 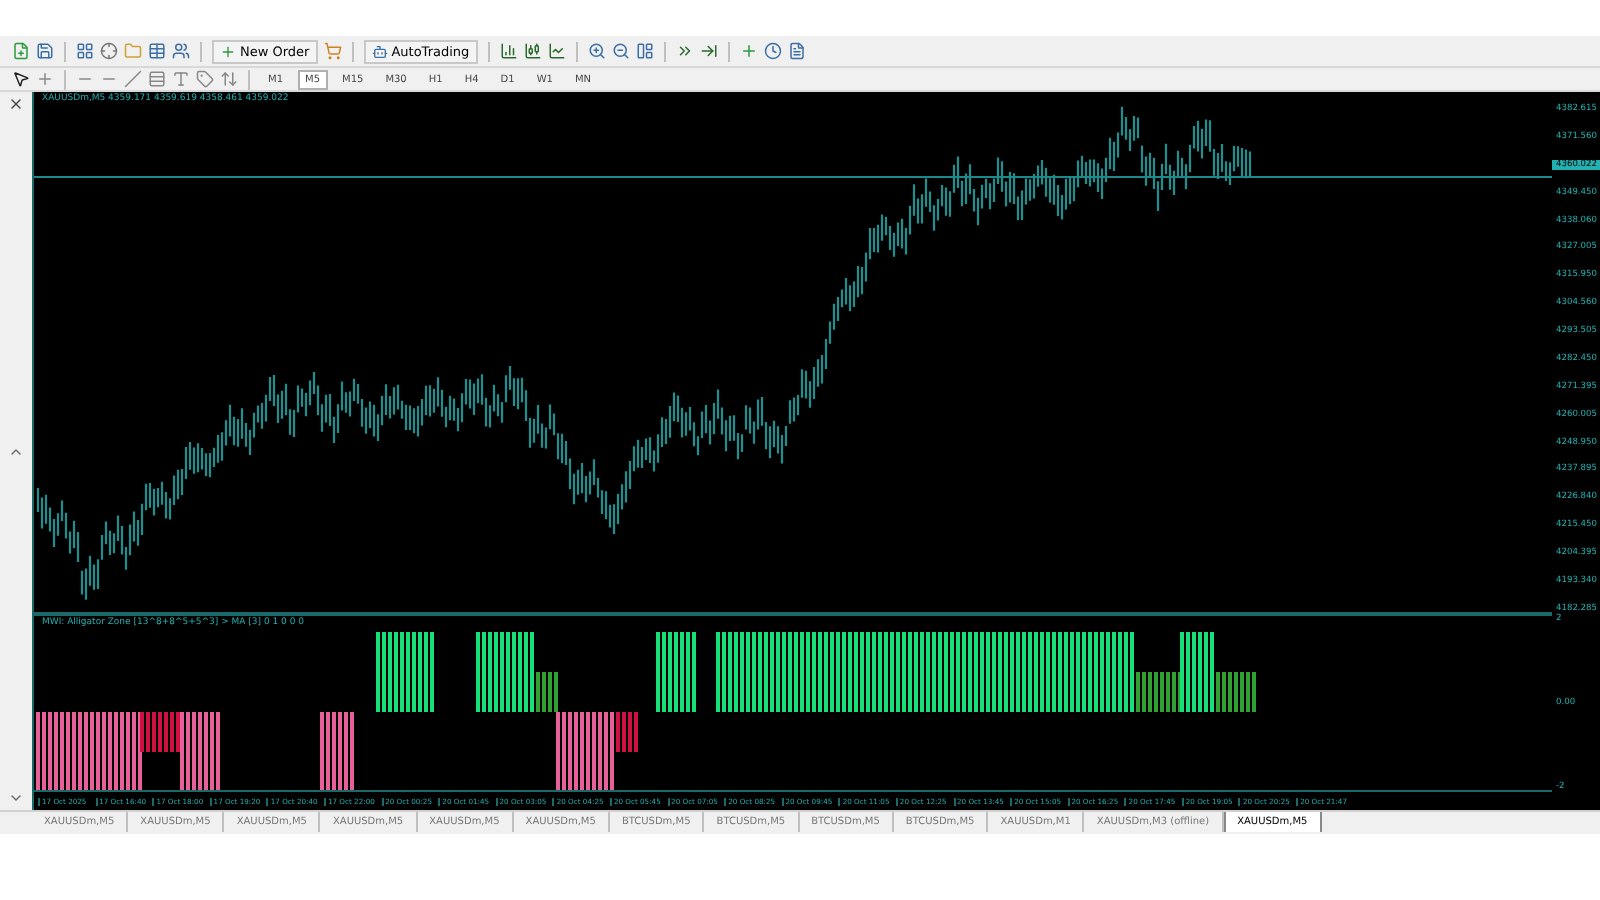 I want to click on arrows-icon, so click(x=229, y=79).